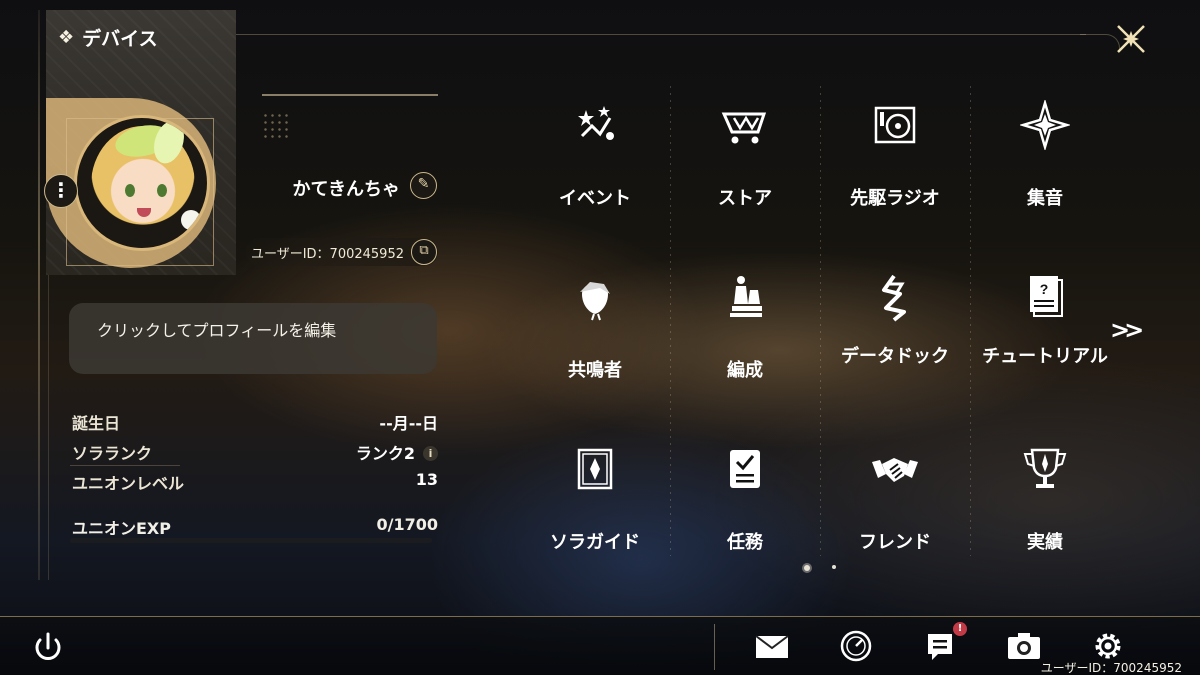 This screenshot has height=675, width=1200. Describe the element at coordinates (595, 198) in the screenshot. I see `menu-item-label: イベント` at that location.